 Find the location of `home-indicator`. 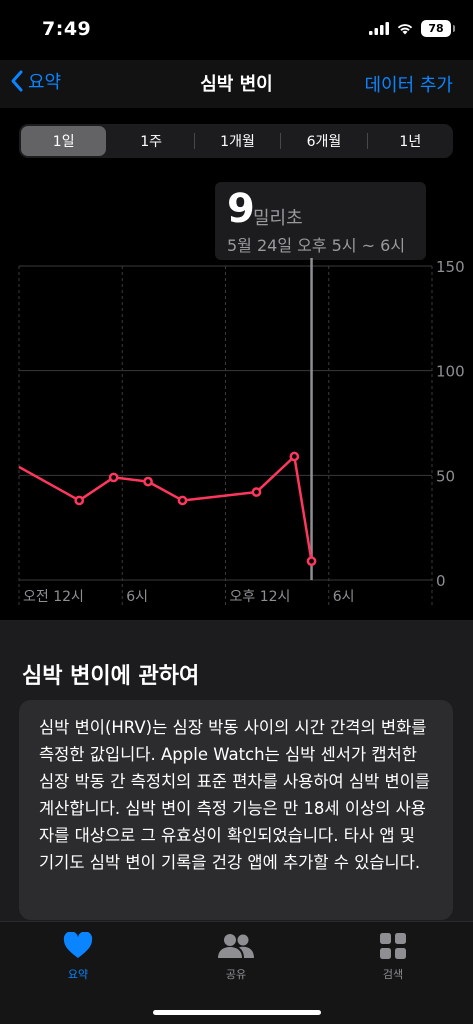

home-indicator is located at coordinates (237, 1012).